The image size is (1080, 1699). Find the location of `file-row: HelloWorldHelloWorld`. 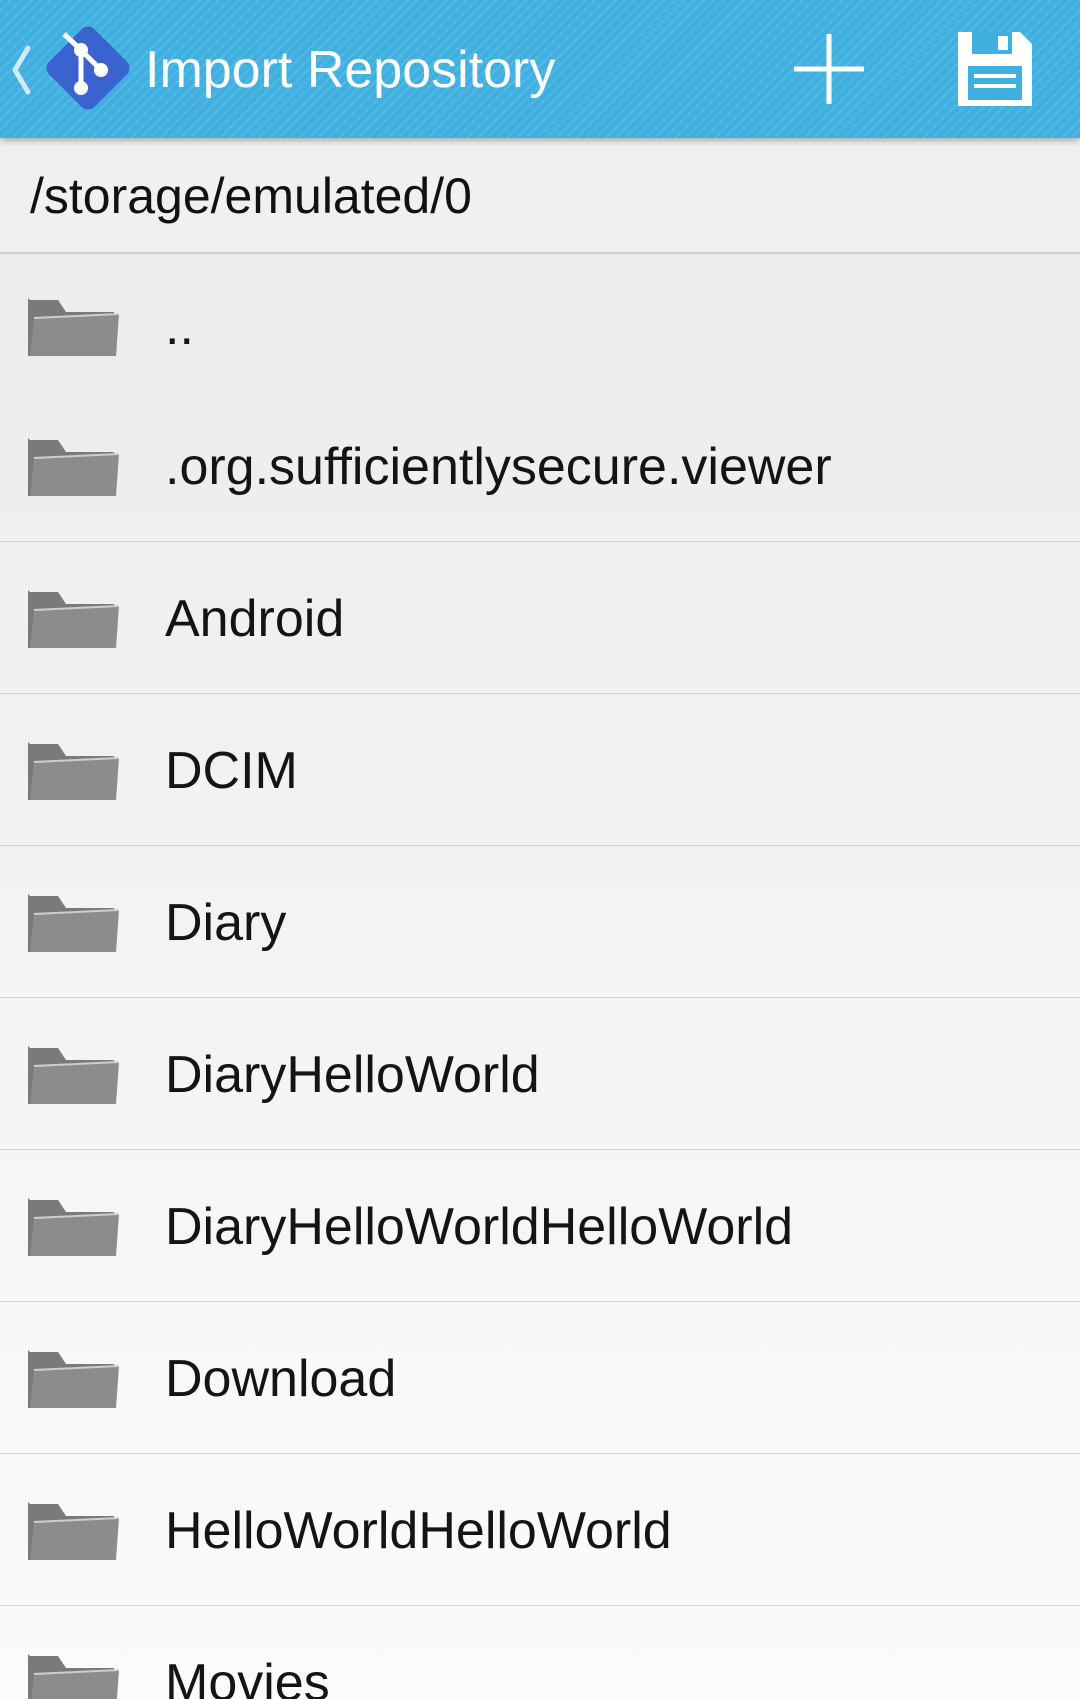

file-row: HelloWorldHelloWorld is located at coordinates (540, 1530).